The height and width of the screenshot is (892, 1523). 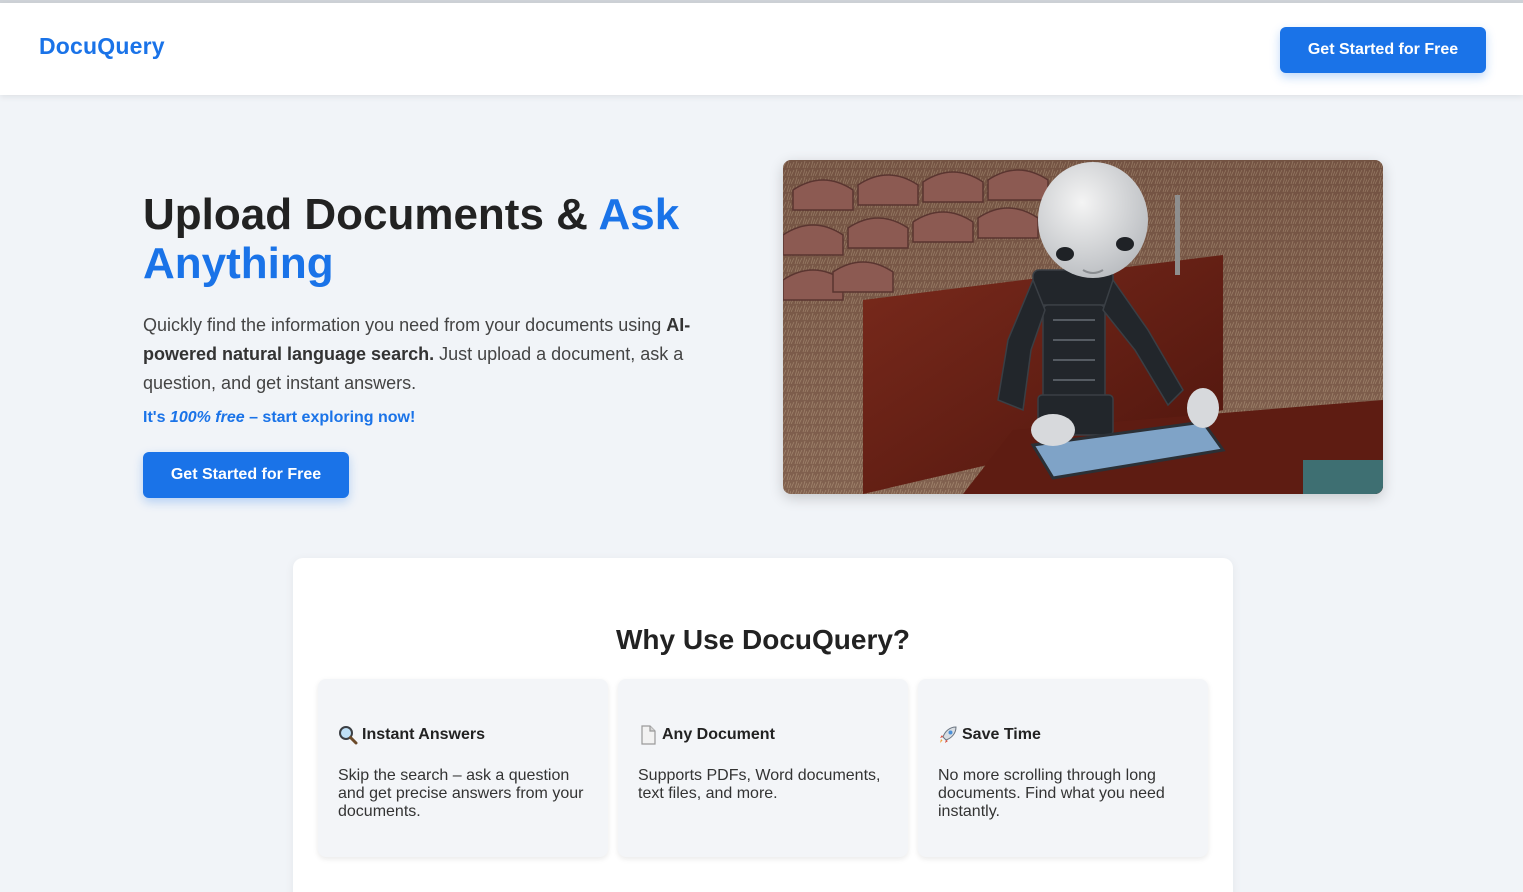 I want to click on document-icon, so click(x=648, y=735).